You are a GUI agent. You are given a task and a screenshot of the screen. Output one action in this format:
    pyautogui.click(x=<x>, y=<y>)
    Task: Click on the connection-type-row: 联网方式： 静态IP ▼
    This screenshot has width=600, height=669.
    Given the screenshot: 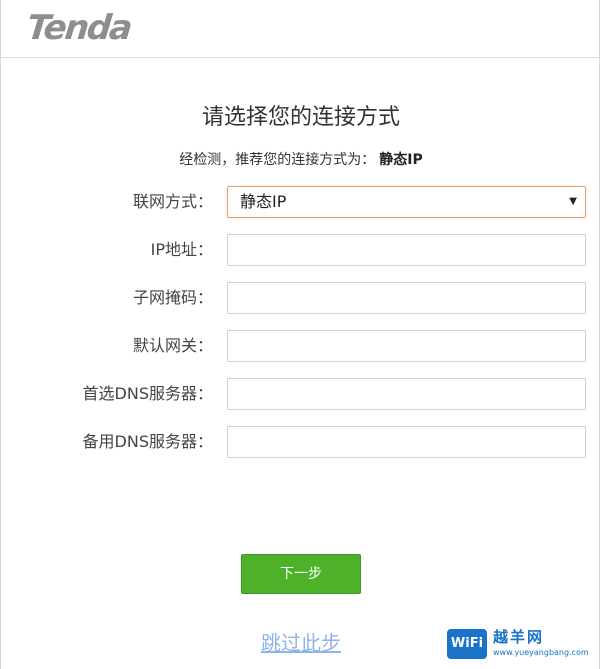 What is the action you would take?
    pyautogui.click(x=300, y=203)
    